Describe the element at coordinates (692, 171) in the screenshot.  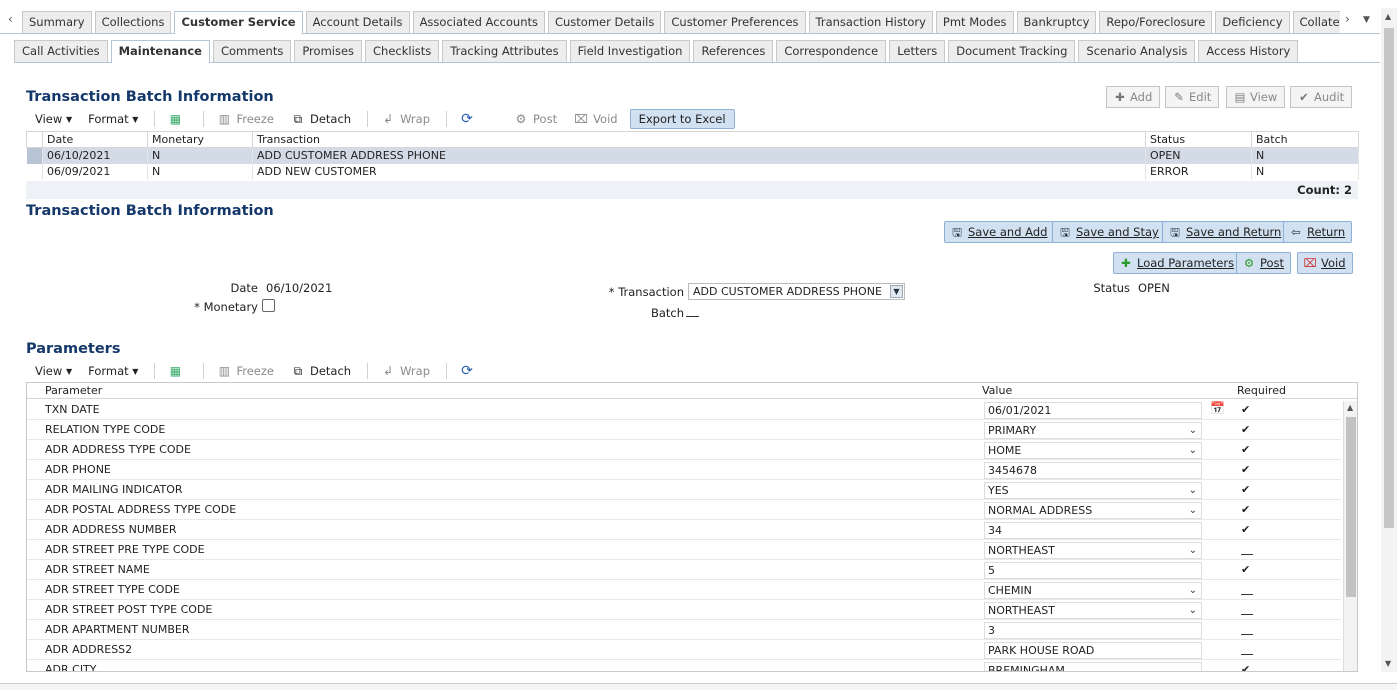
I see `table-row: 06/09/2021 N ADD NEW CUSTOMER ERROR N` at that location.